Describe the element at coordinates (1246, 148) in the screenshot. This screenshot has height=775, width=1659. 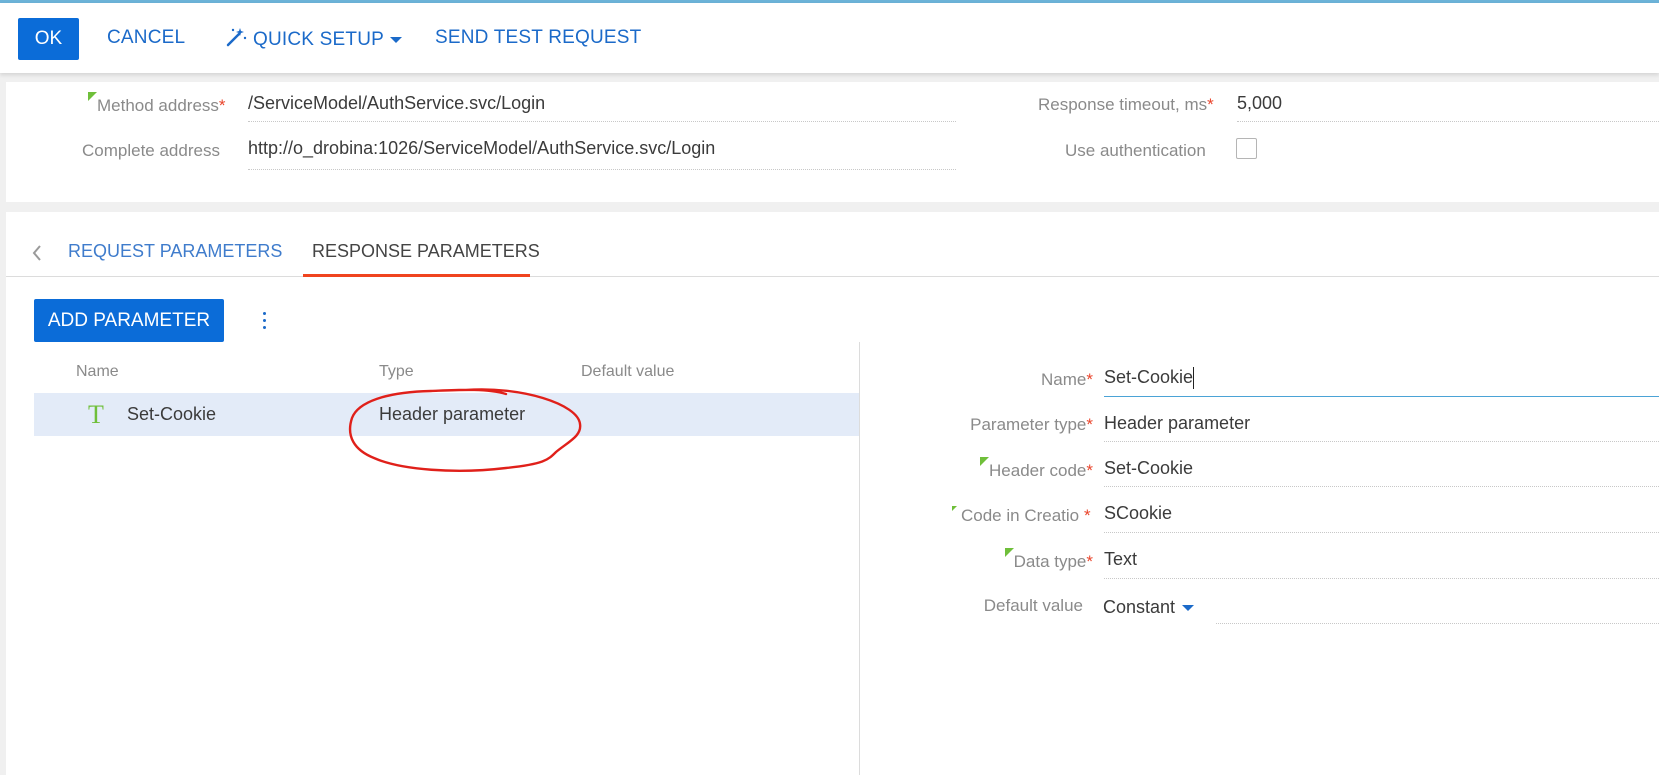
I see `use-authentication-checkbox` at that location.